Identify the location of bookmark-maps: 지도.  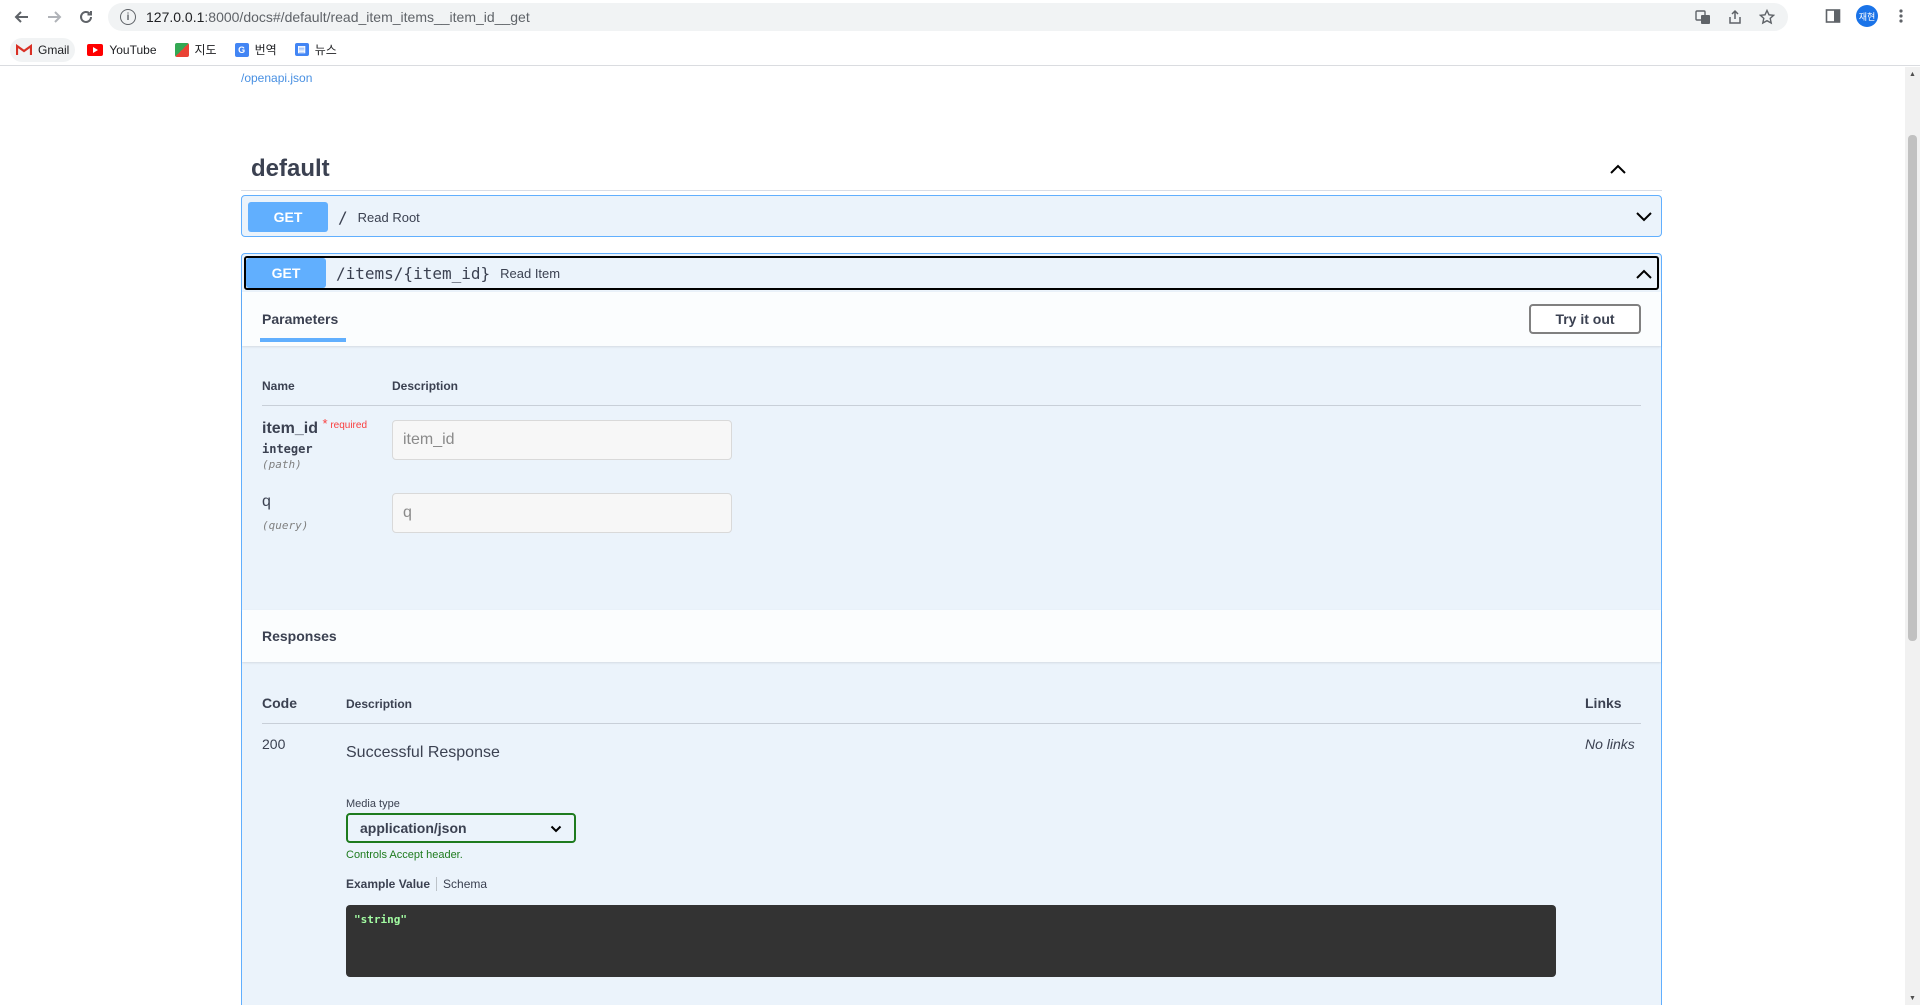
(196, 50).